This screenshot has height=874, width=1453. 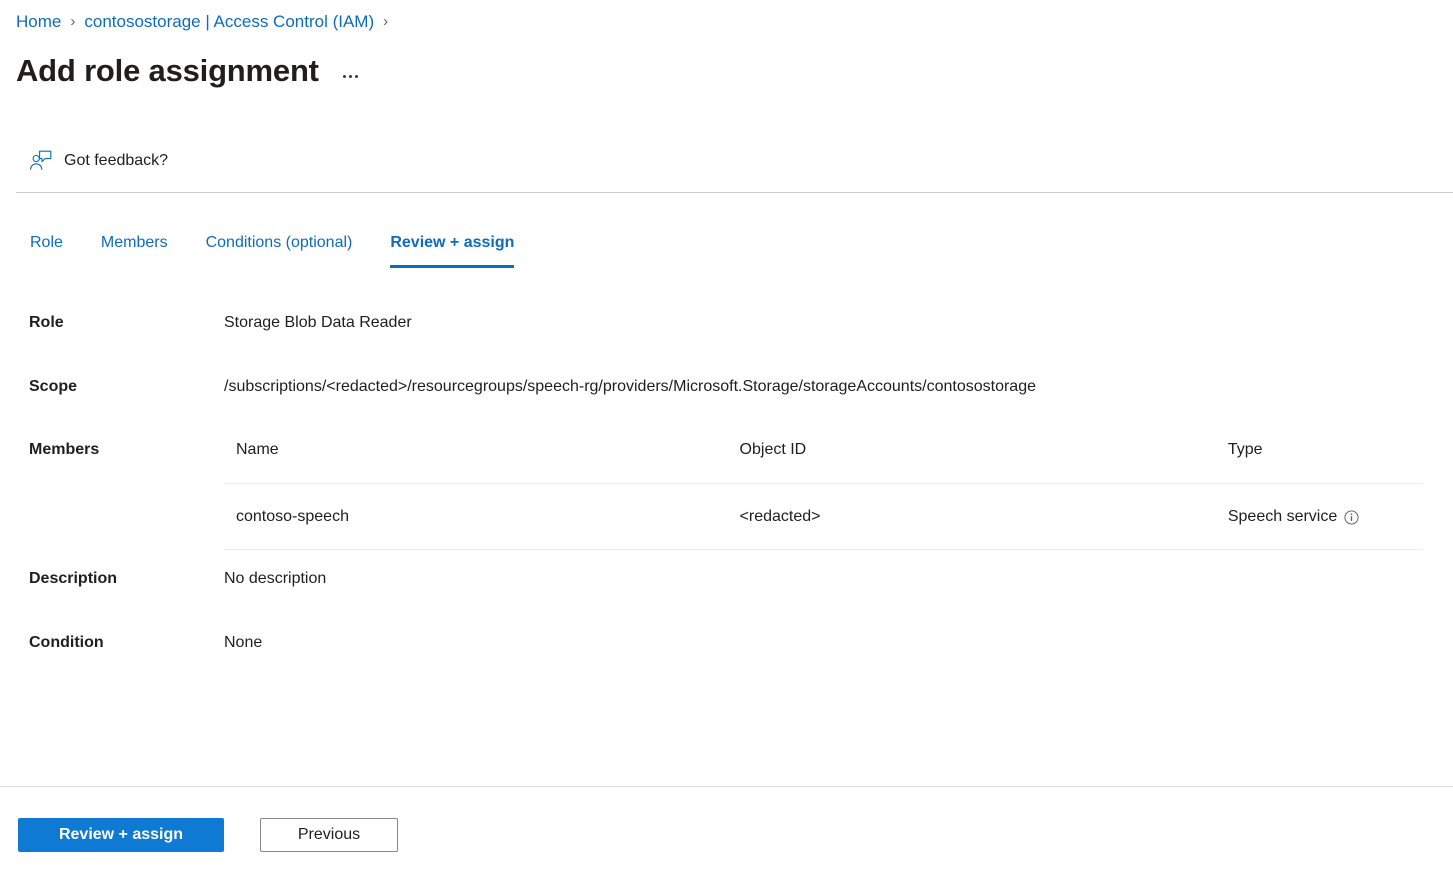 What do you see at coordinates (726, 786) in the screenshot?
I see `footer-divider` at bounding box center [726, 786].